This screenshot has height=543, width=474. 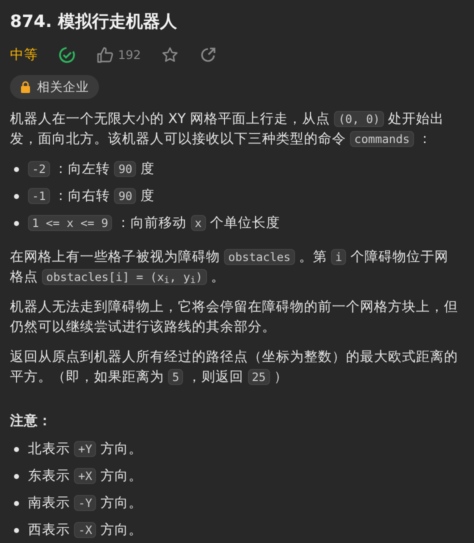 What do you see at coordinates (228, 129) in the screenshot?
I see `description-paragraph: 机器人在一个无限大小的 XY 网格平面上行走，从点 (0, 0) 处开始出发，面向北方。该机器人可以接收以下三种类型的命令 commands ：` at bounding box center [228, 129].